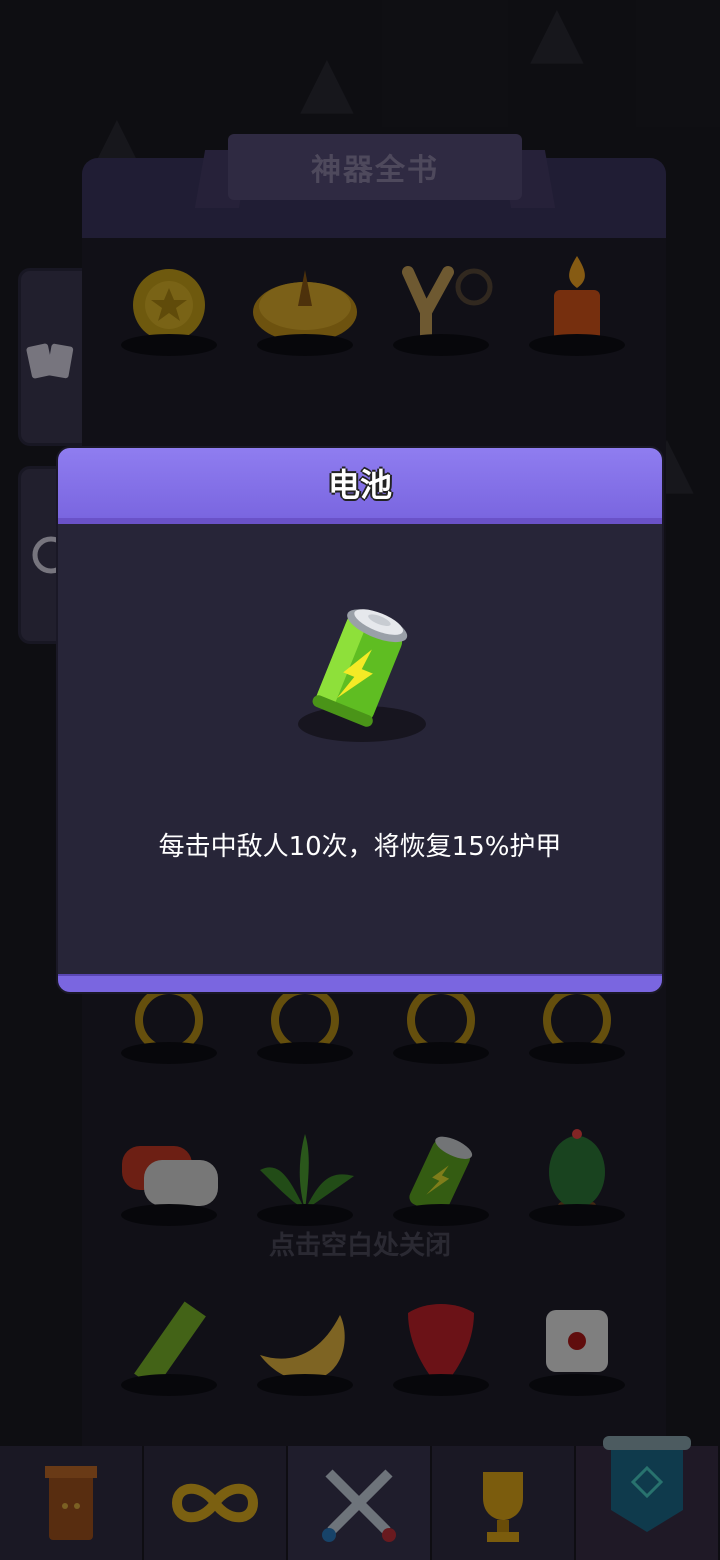  Describe the element at coordinates (360, 983) in the screenshot. I see `modal-footer` at that location.